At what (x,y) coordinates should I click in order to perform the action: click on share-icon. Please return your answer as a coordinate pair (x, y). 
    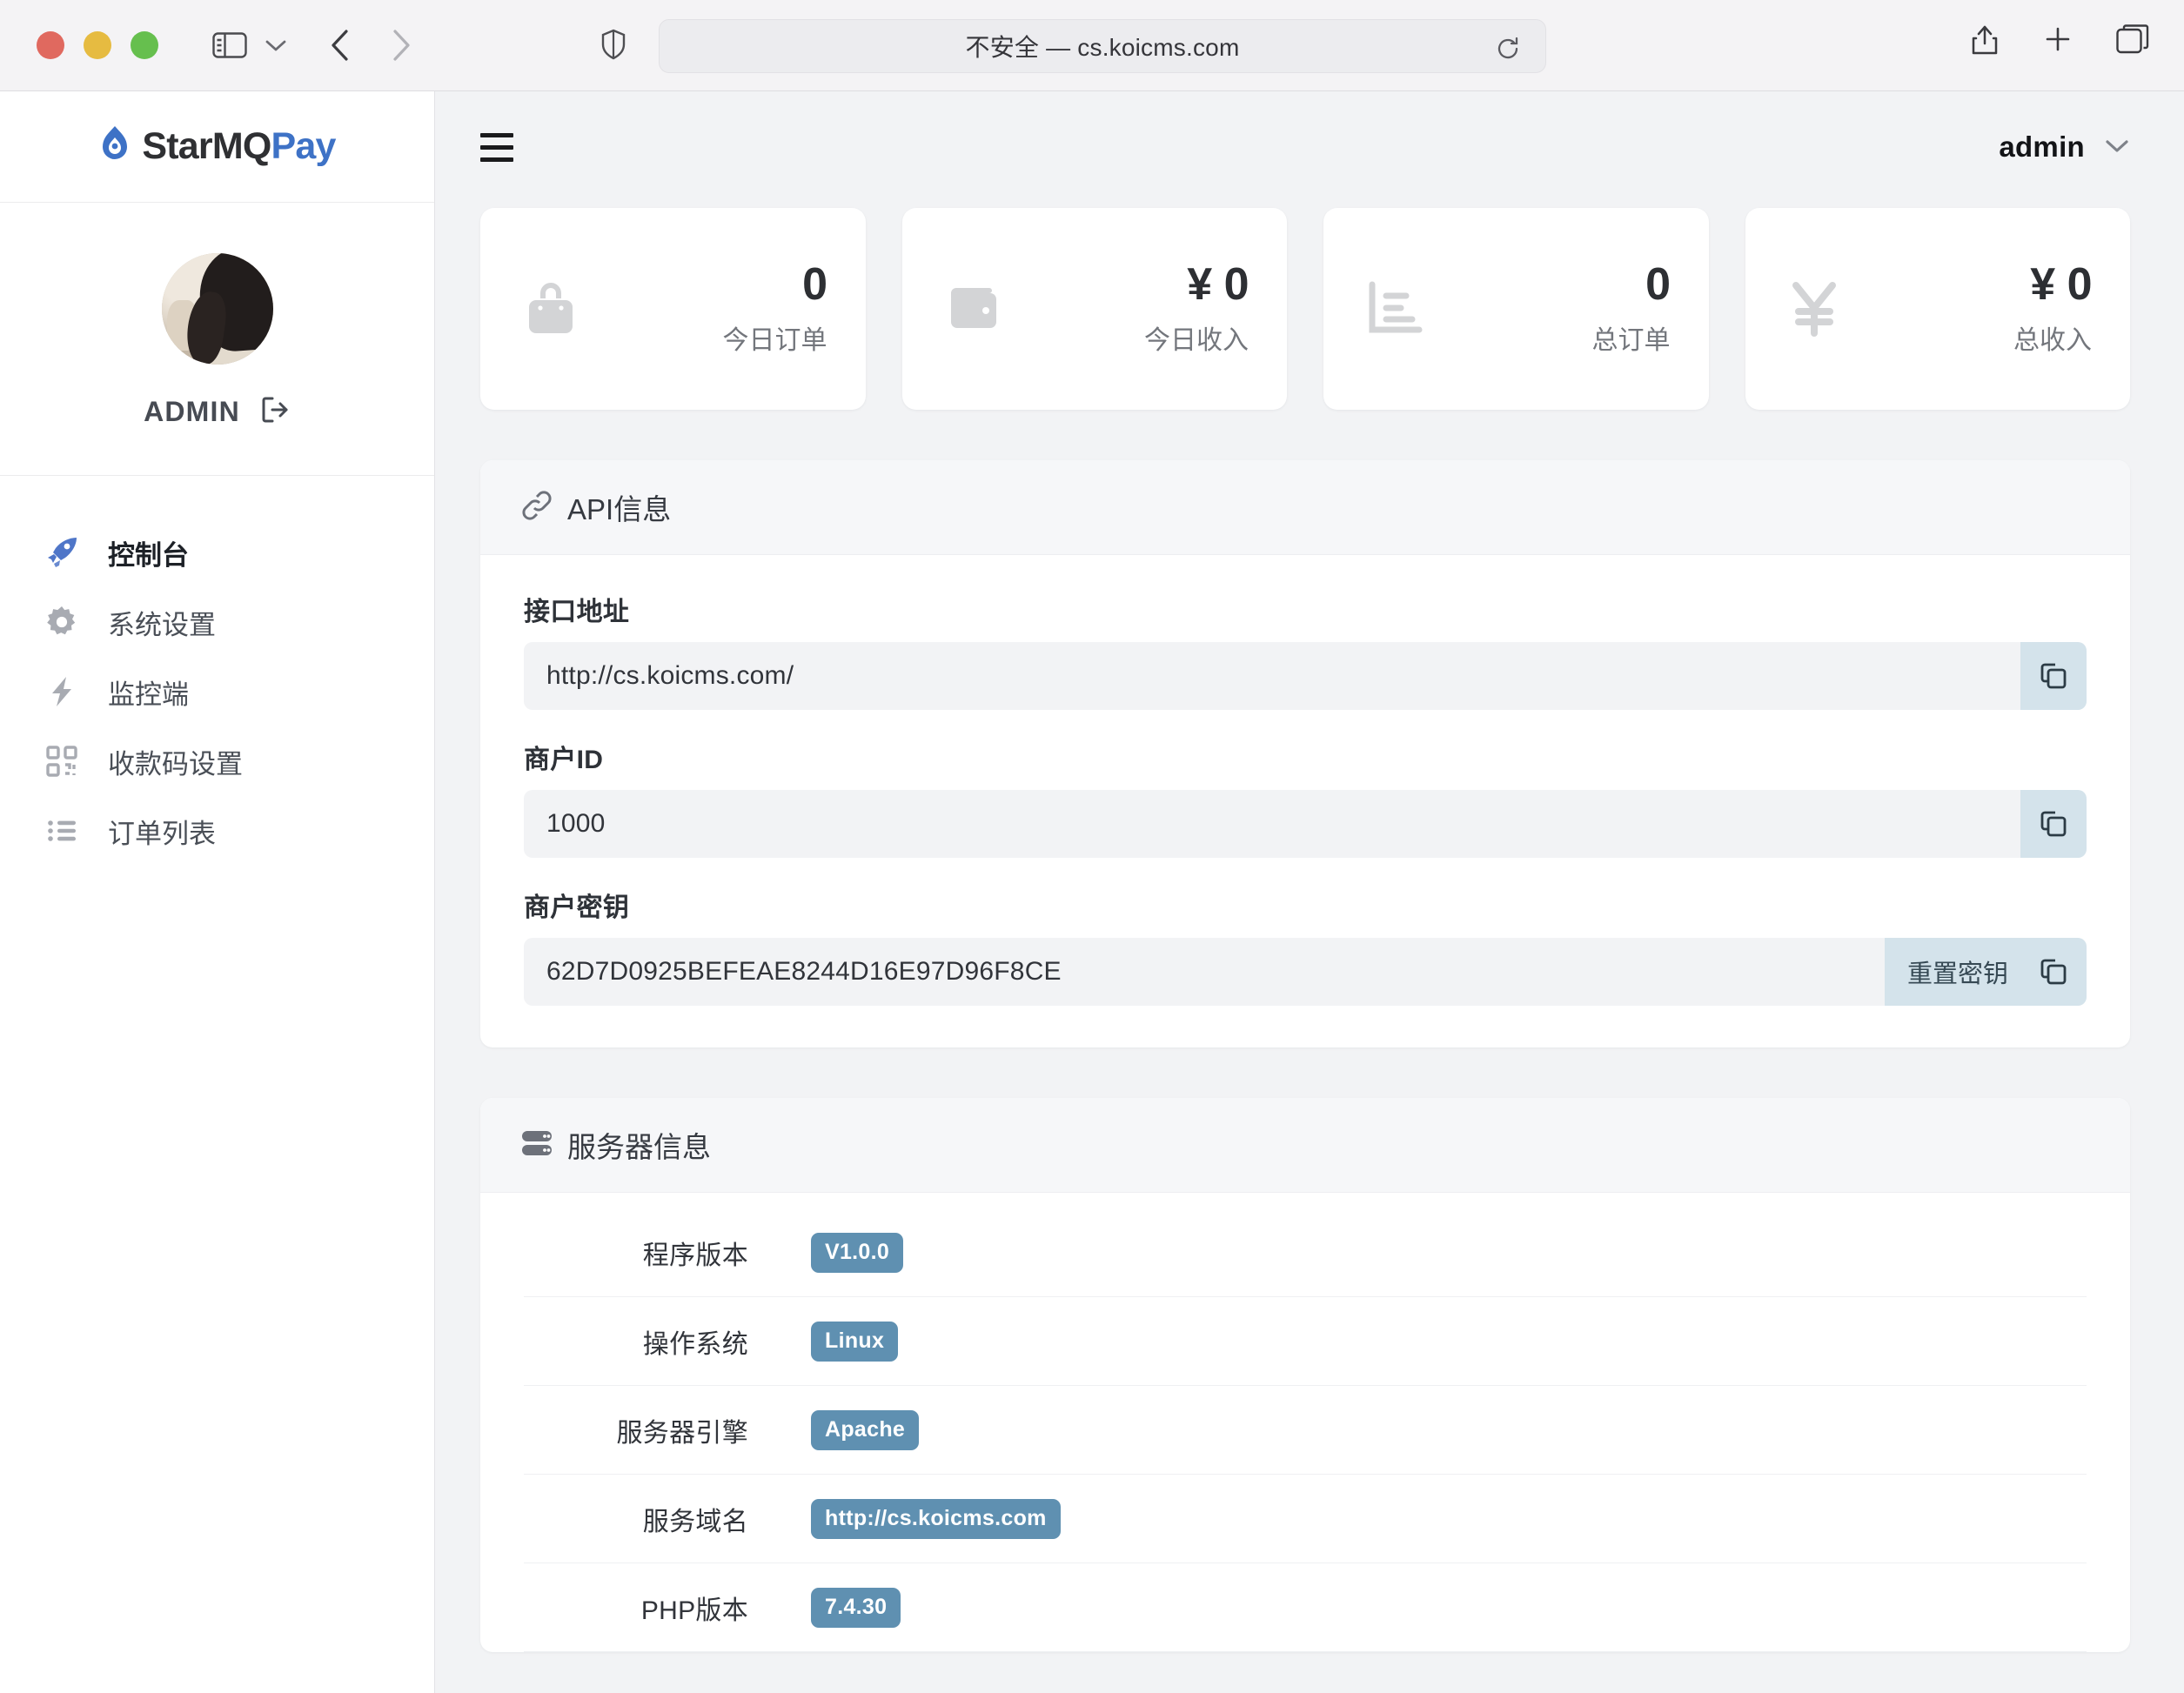
    Looking at the image, I should click on (1985, 42).